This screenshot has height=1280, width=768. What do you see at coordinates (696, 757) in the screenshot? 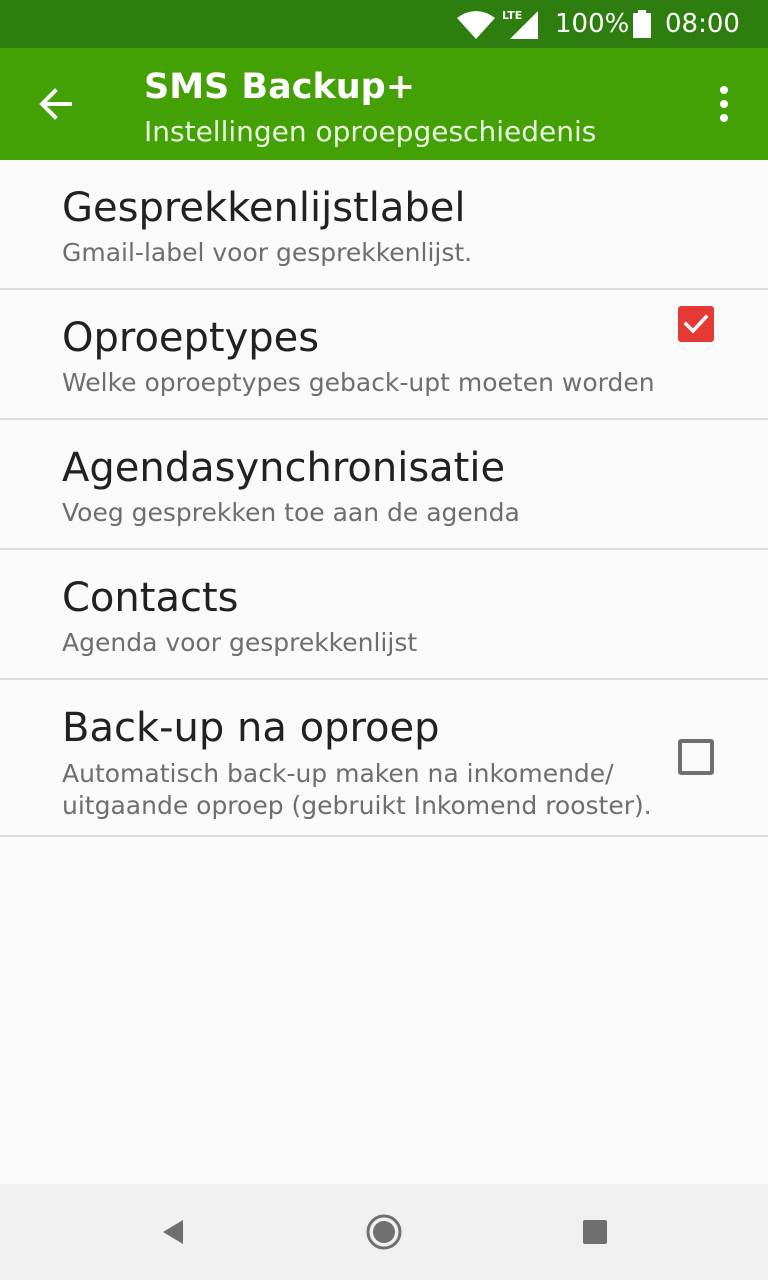
I see `backup-after-call-checkbox` at bounding box center [696, 757].